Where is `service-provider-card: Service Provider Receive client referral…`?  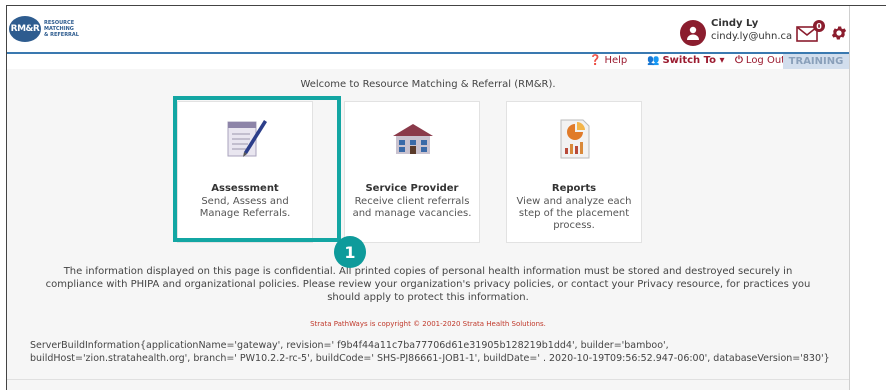
service-provider-card: Service Provider Receive client referral… is located at coordinates (412, 172).